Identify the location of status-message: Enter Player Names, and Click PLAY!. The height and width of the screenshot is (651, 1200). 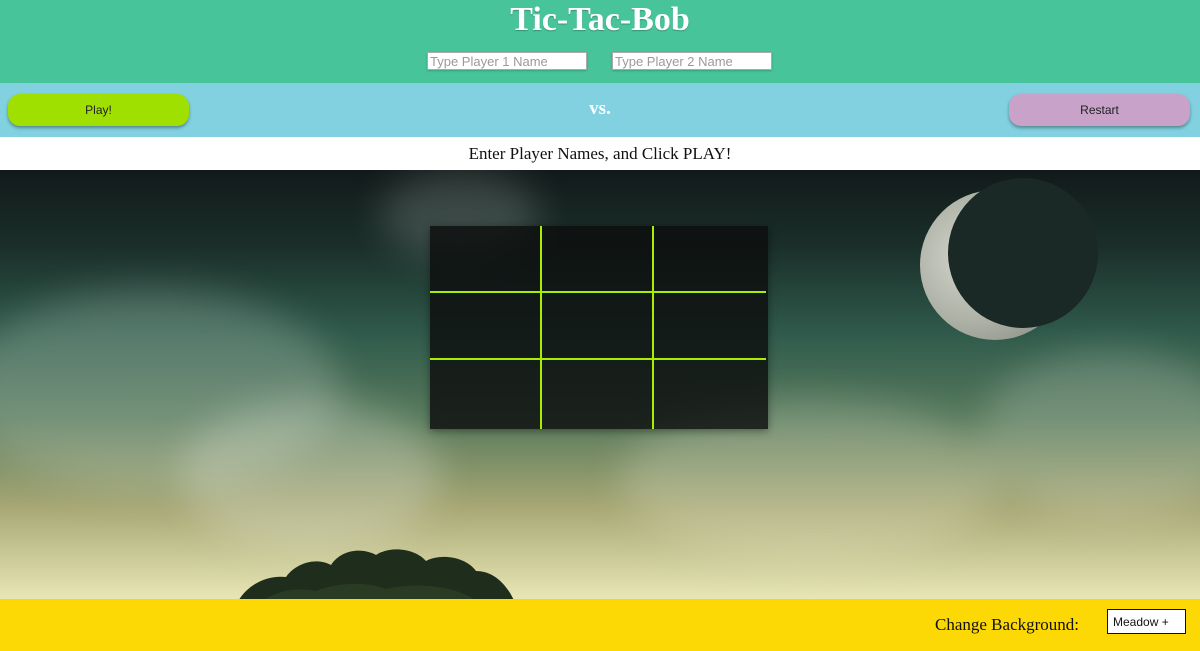
(600, 153).